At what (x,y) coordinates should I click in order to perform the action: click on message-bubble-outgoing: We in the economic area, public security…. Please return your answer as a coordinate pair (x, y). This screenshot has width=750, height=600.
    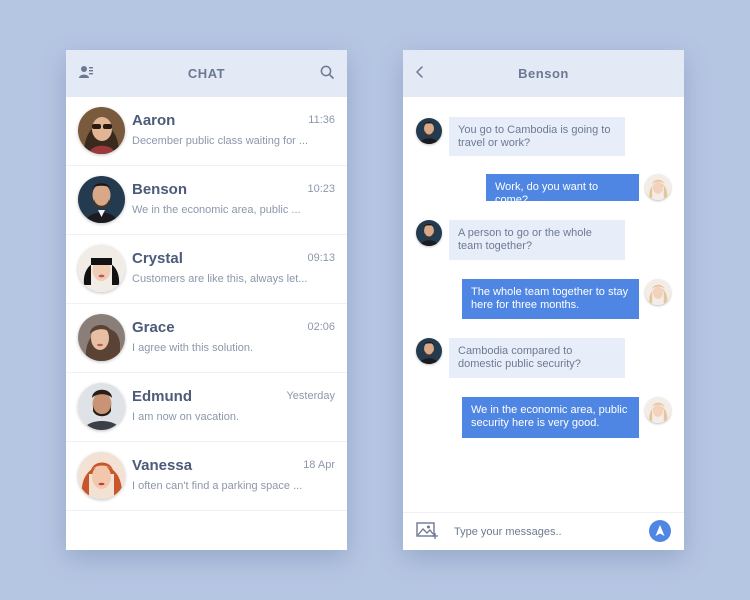
    Looking at the image, I should click on (550, 417).